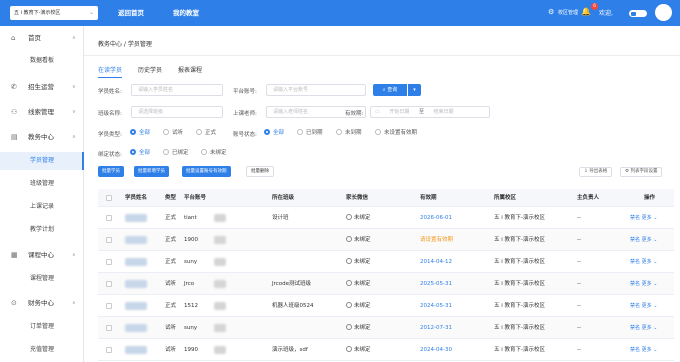 The image size is (680, 362). What do you see at coordinates (110, 135) in the screenshot?
I see `student-type-label: 学员类型:` at bounding box center [110, 135].